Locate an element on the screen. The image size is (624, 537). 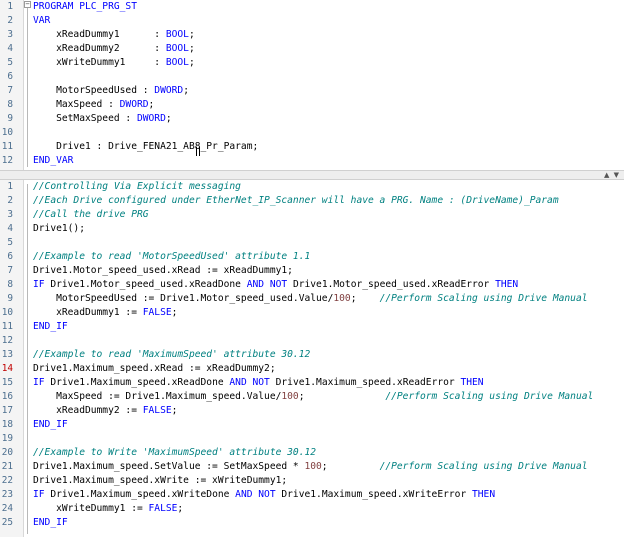
line-number: 18 is located at coordinates (7, 424).